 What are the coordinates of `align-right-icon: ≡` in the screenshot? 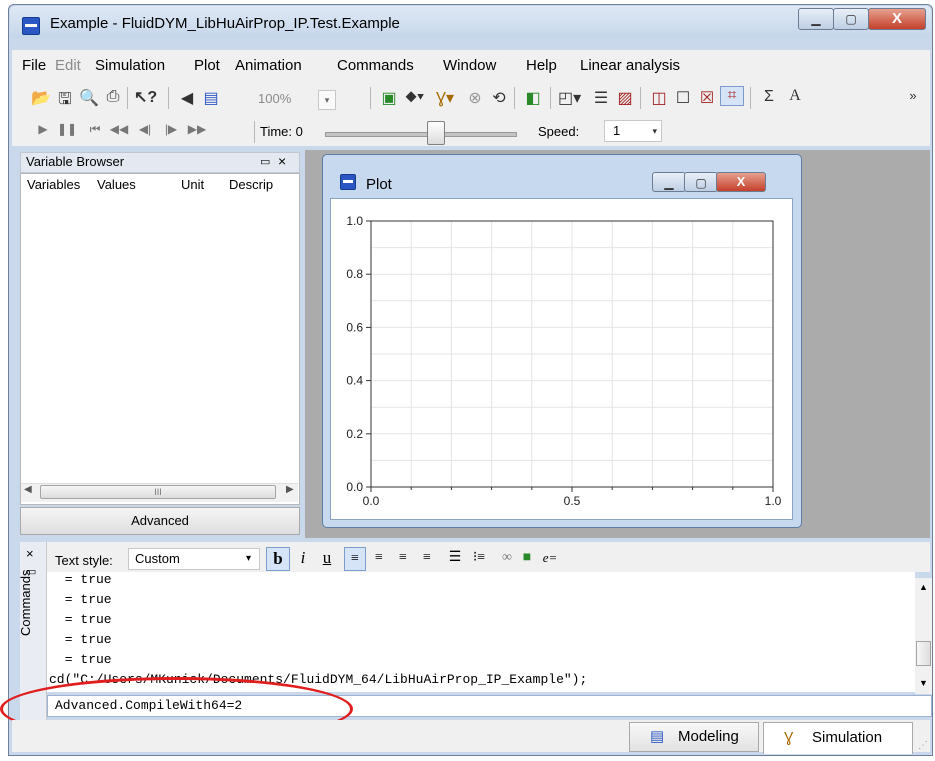 It's located at (403, 559).